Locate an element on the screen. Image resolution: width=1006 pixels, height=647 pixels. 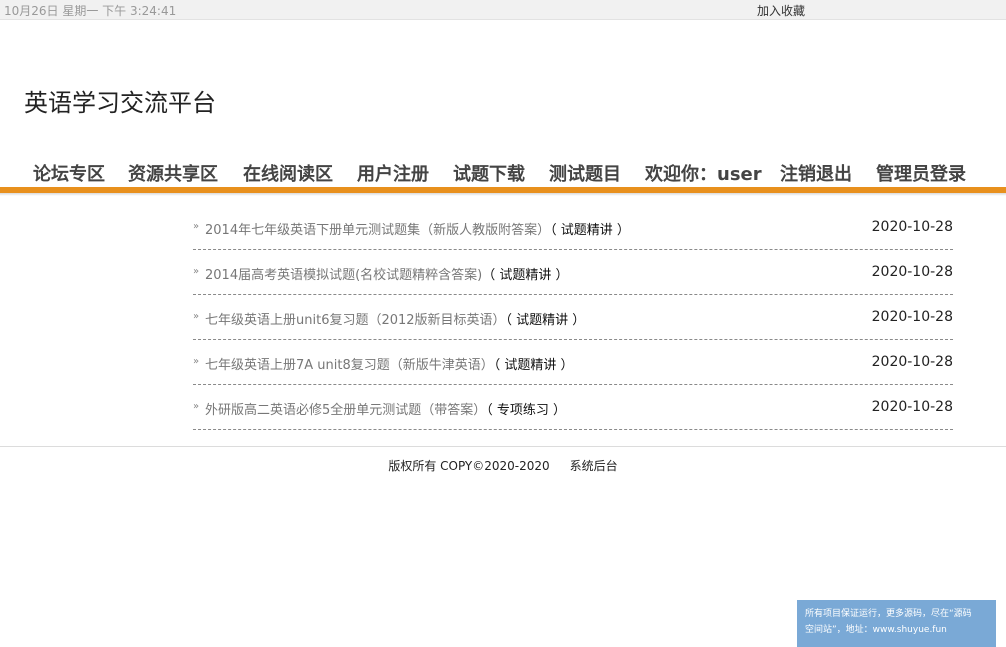
nav-item-logout: 注销退出 is located at coordinates (816, 173).